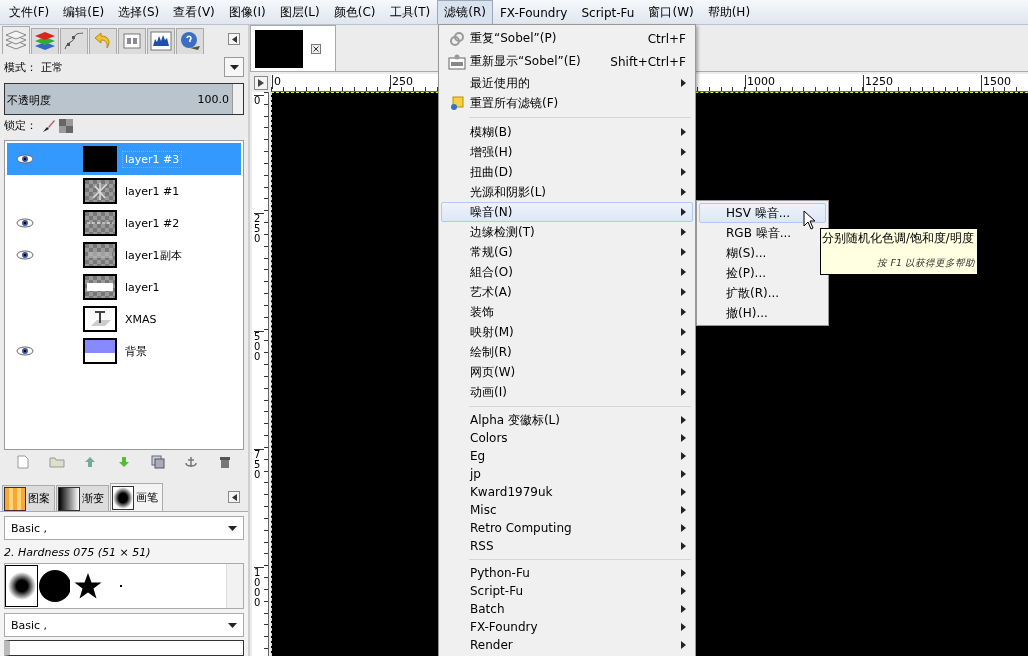 This screenshot has width=1028, height=656. What do you see at coordinates (996, 82) in the screenshot?
I see `ruler-label: 1500` at bounding box center [996, 82].